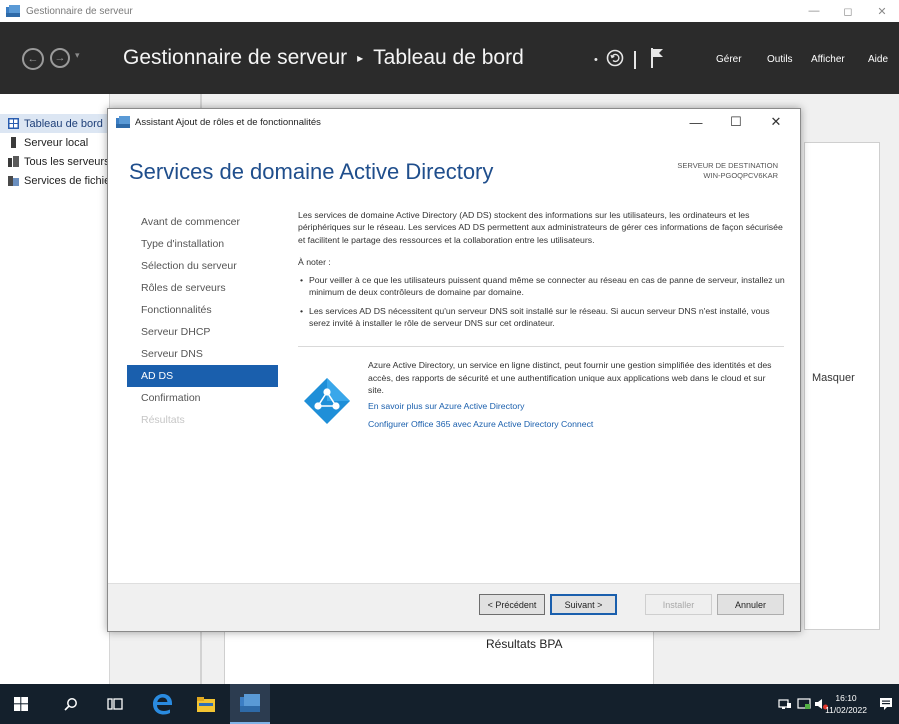  What do you see at coordinates (13, 123) in the screenshot?
I see `dashboard-icon` at bounding box center [13, 123].